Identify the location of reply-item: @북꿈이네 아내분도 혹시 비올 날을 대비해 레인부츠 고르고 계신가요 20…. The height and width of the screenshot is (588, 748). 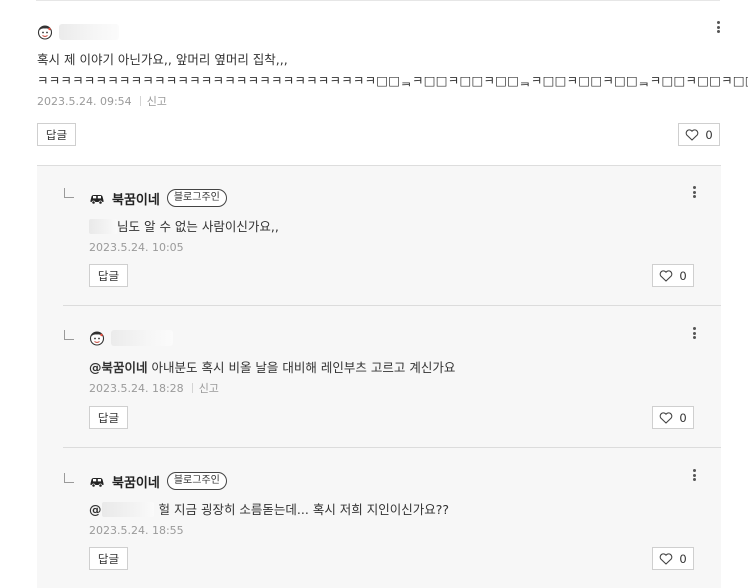
(389, 362).